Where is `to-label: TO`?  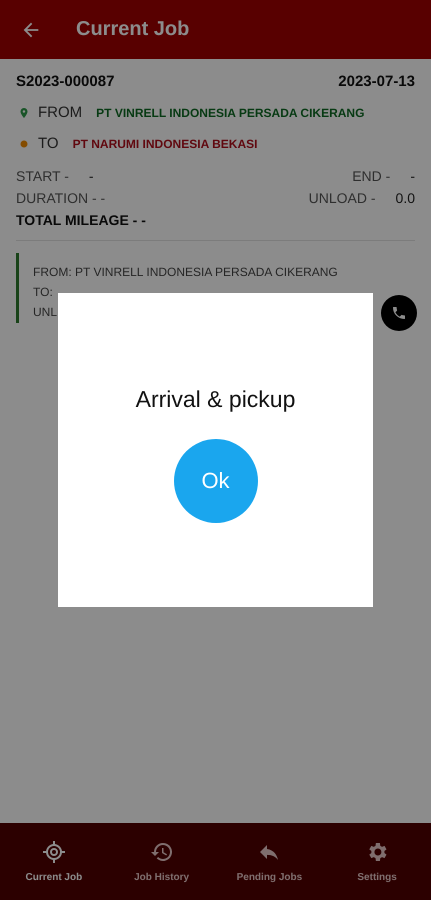 to-label: TO is located at coordinates (48, 143).